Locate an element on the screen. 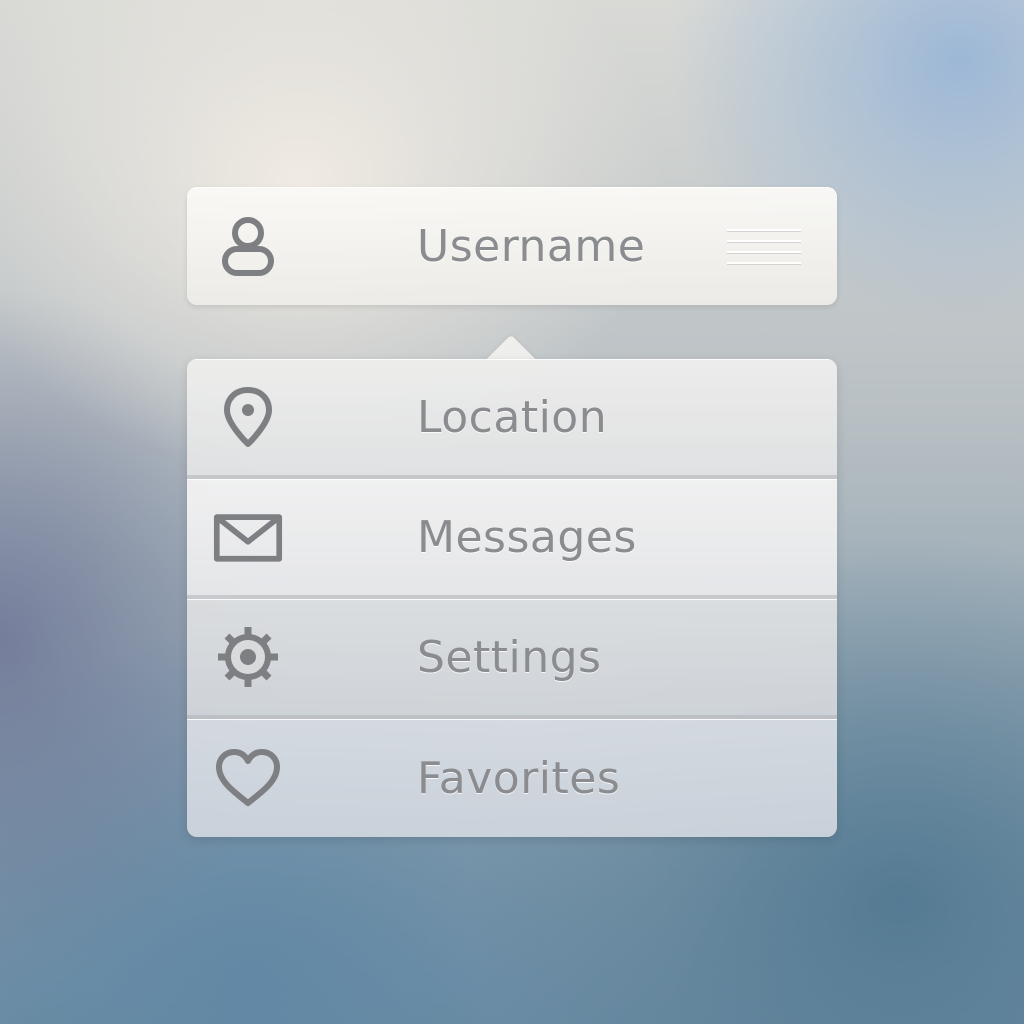  menu-item-location: Location is located at coordinates (512, 419).